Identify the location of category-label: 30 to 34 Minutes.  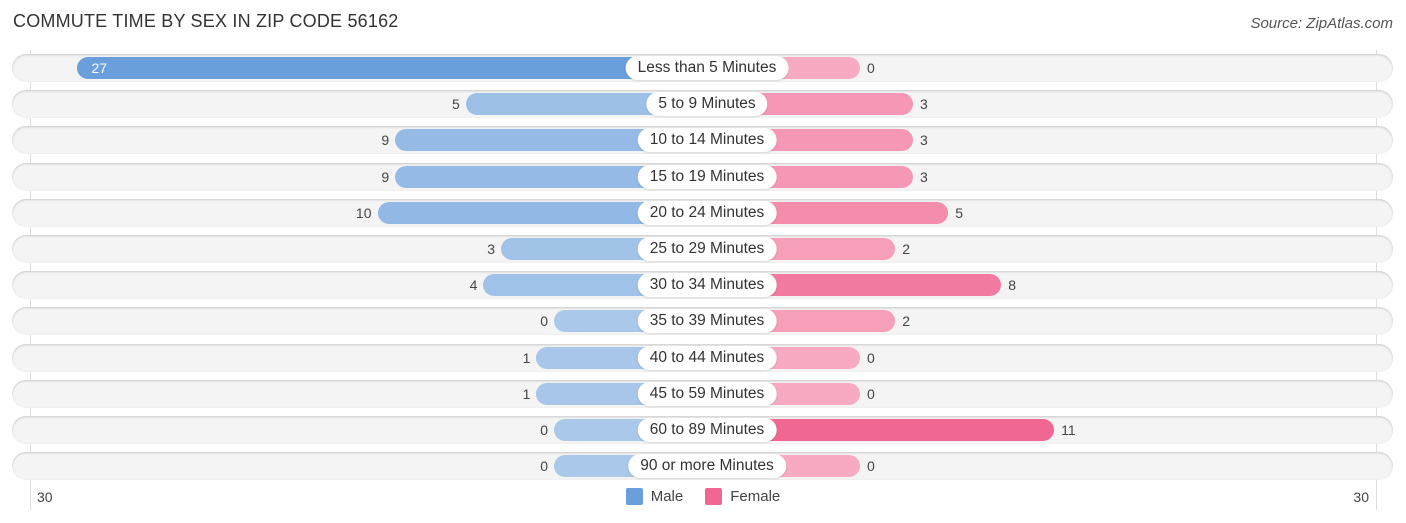
(707, 285).